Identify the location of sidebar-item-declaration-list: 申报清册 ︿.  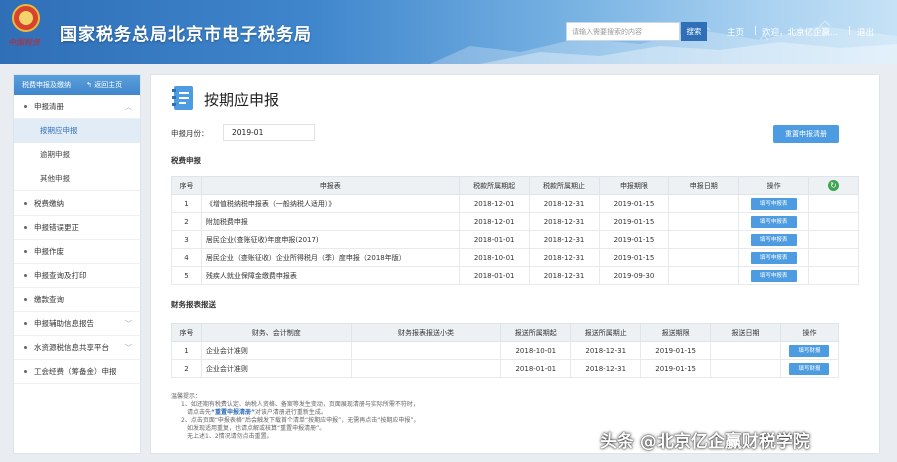
(77, 107).